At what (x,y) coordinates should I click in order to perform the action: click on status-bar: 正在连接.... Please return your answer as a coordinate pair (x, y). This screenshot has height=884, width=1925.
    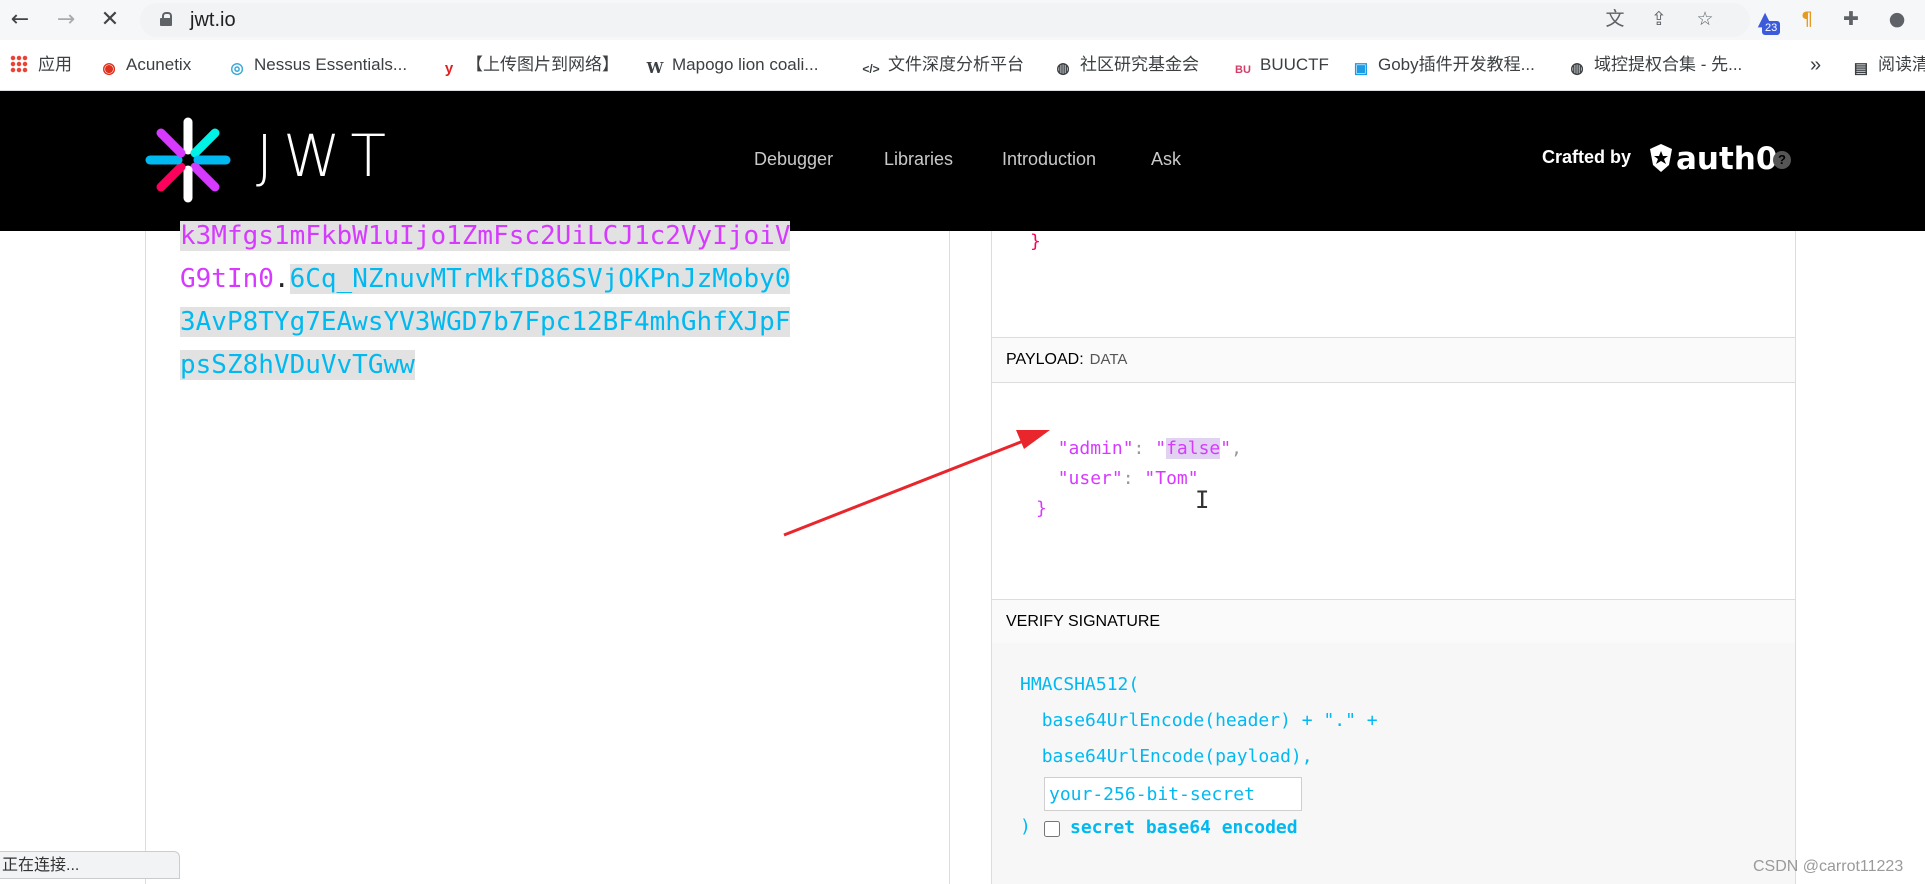
    Looking at the image, I should click on (90, 865).